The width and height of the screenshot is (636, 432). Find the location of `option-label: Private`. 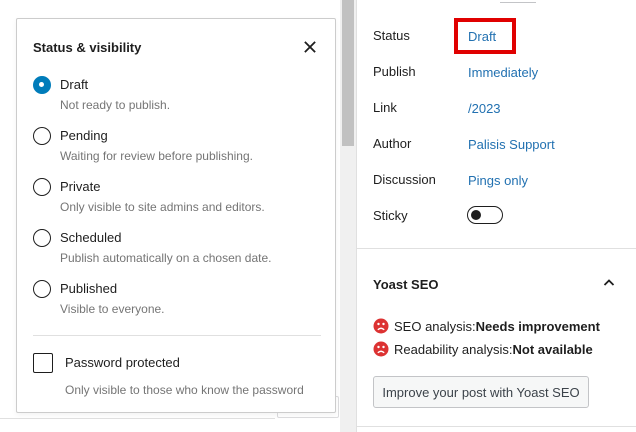

option-label: Private is located at coordinates (80, 186).